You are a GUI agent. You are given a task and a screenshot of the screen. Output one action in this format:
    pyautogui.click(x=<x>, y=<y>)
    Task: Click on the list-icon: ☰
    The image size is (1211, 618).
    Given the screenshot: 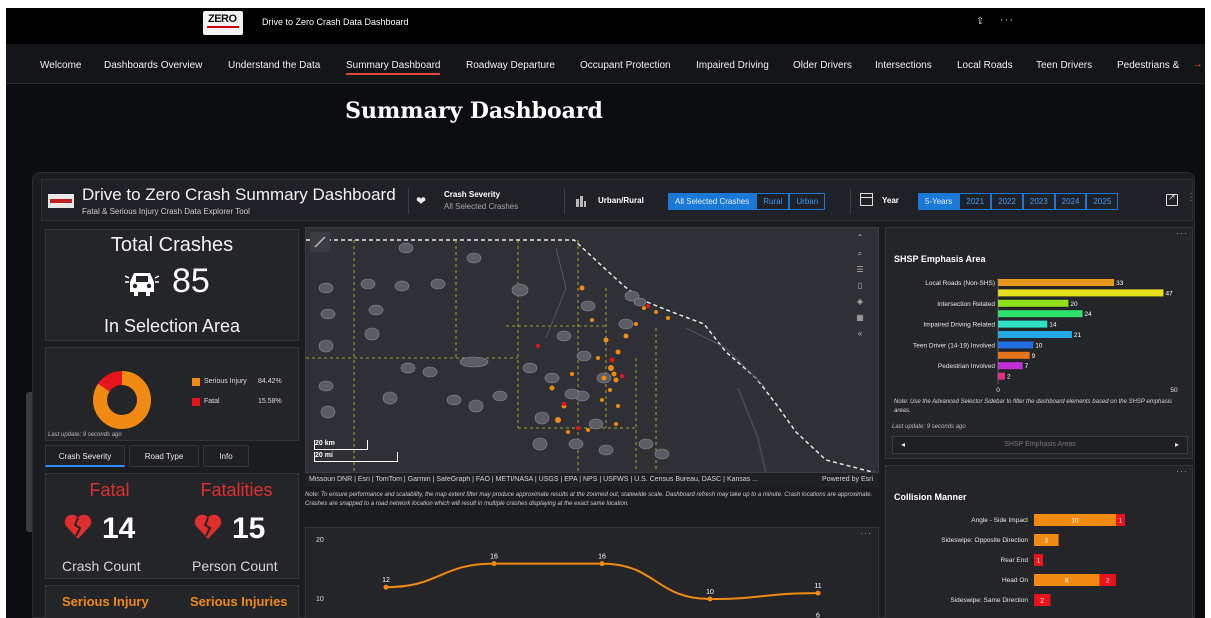 What is the action you would take?
    pyautogui.click(x=860, y=273)
    